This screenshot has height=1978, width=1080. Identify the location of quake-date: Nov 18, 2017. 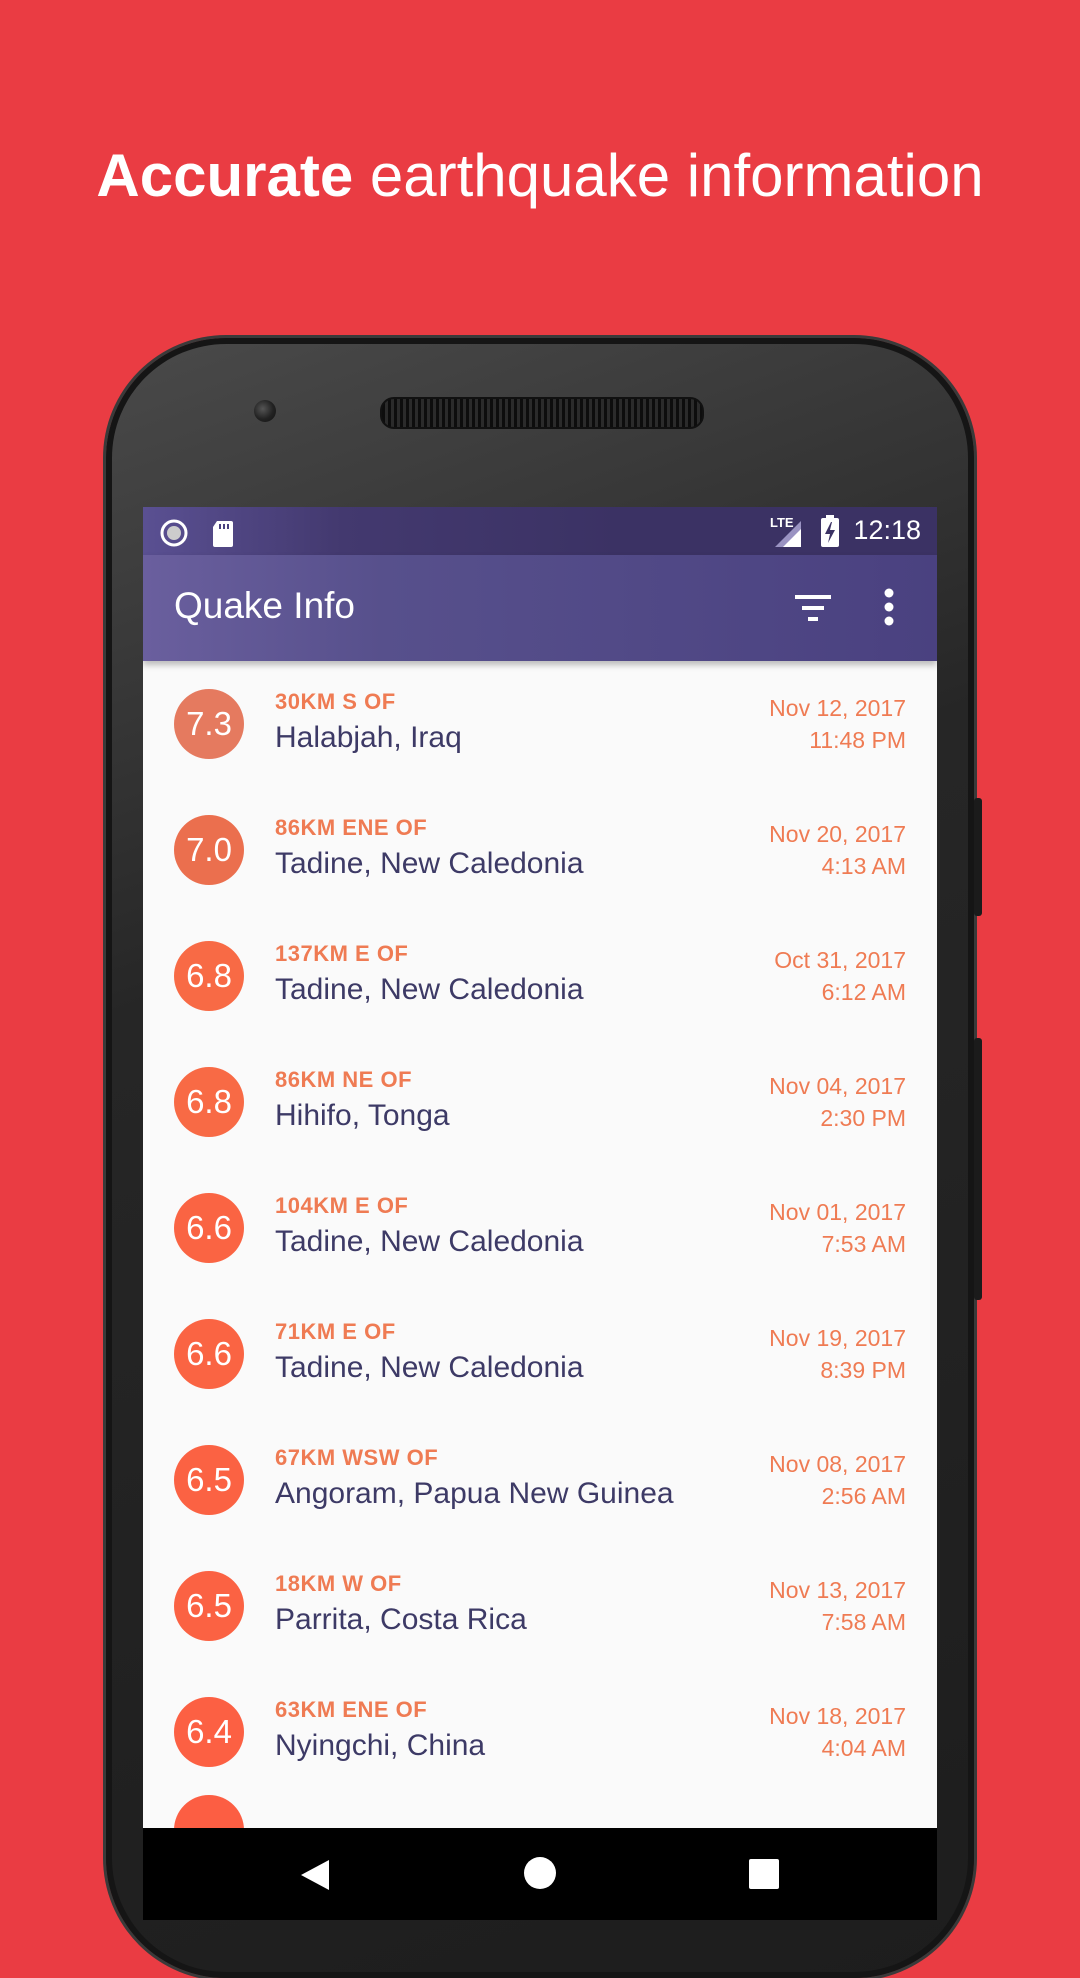
(837, 1716).